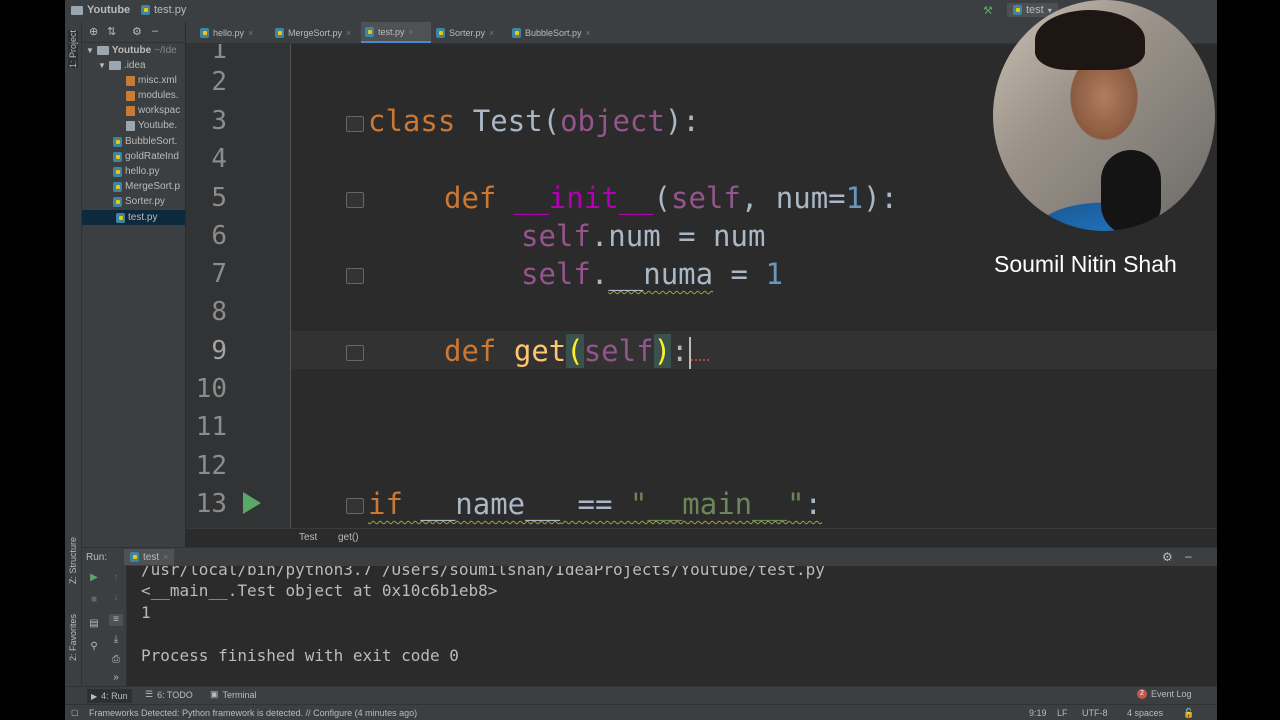 This screenshot has width=1280, height=720. Describe the element at coordinates (219, 351) in the screenshot. I see `line-number-current: 9` at that location.